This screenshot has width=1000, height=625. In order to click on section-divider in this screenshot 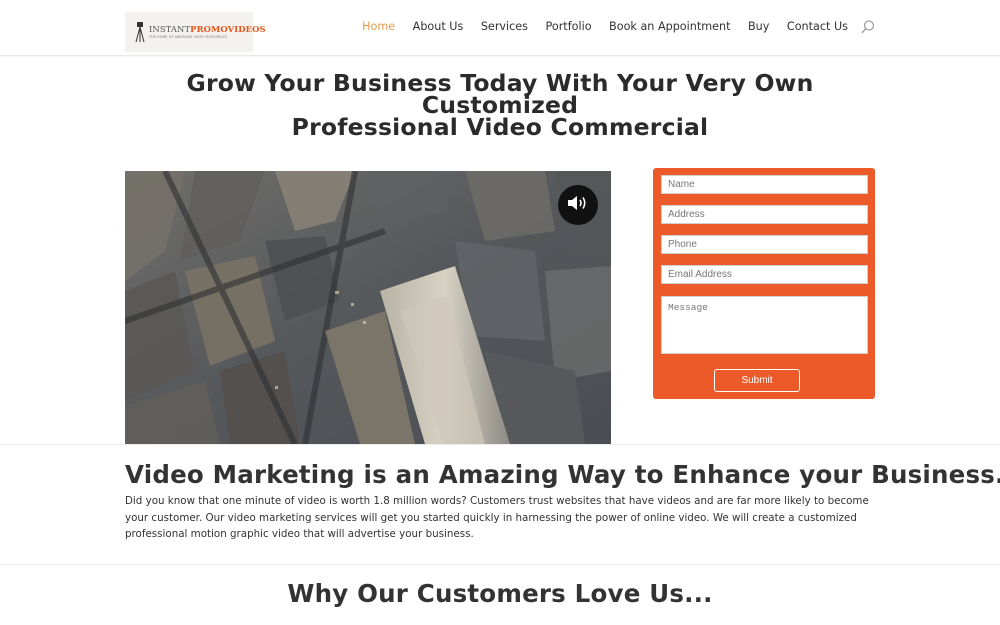, I will do `click(500, 444)`.